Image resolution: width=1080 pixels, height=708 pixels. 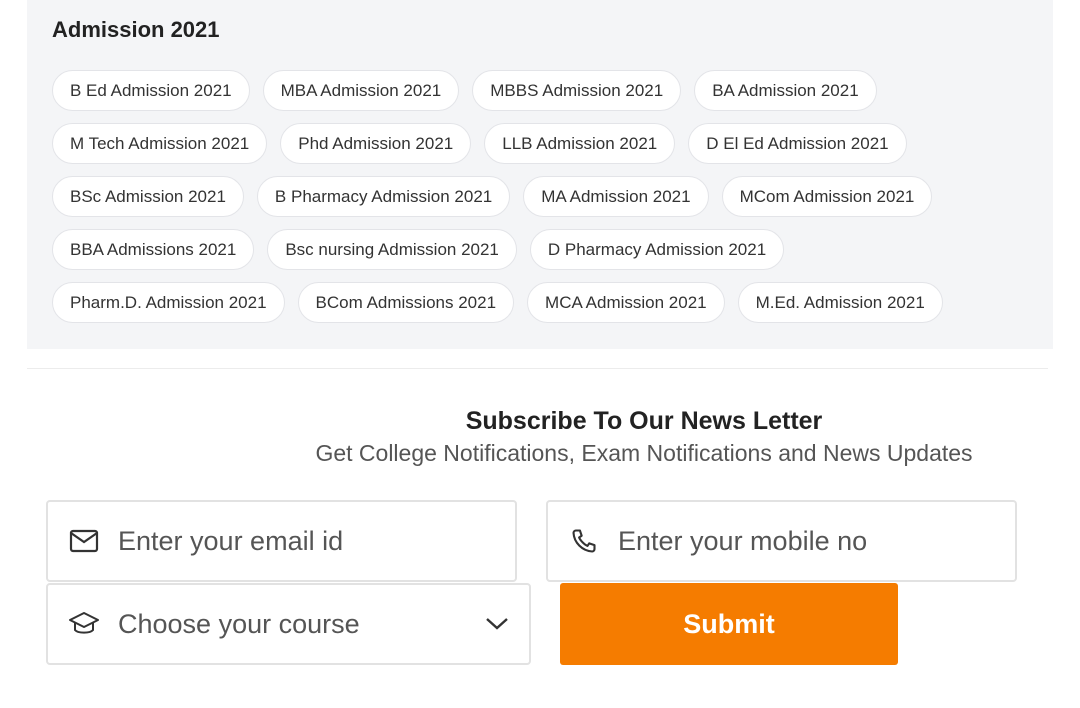 What do you see at coordinates (584, 541) in the screenshot?
I see `phone-icon` at bounding box center [584, 541].